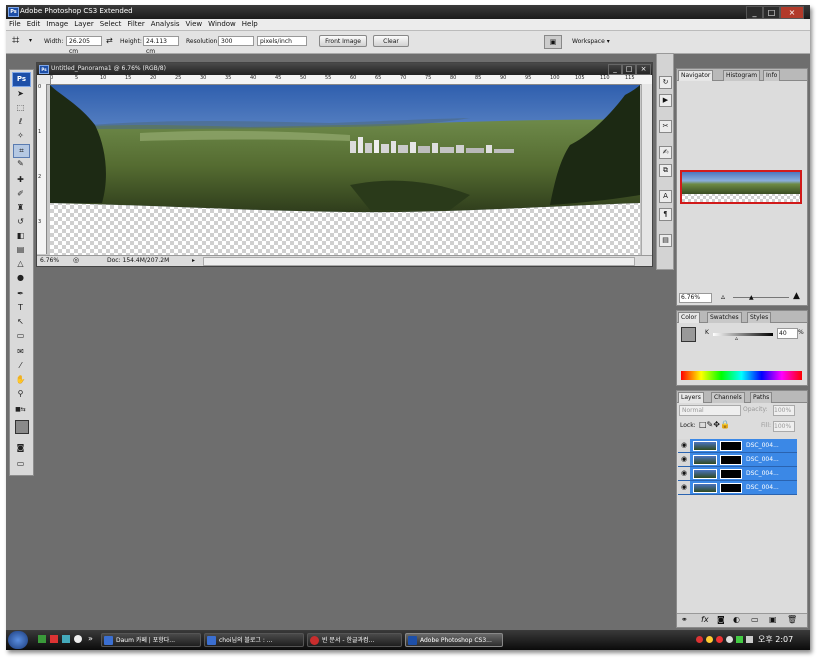 The image size is (823, 662). Describe the element at coordinates (755, 619) in the screenshot. I see `new-group-icon: ▭` at that location.